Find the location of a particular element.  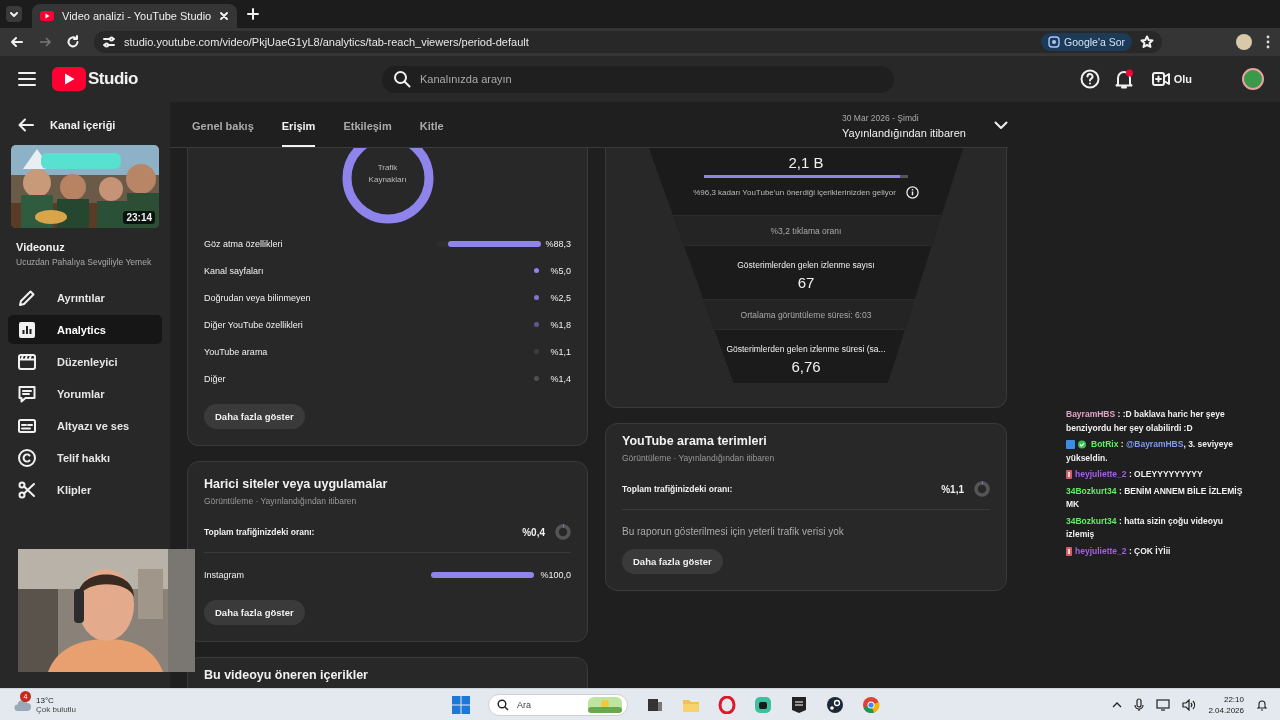

donut-label: Trafik Kaynakları is located at coordinates (387, 174).